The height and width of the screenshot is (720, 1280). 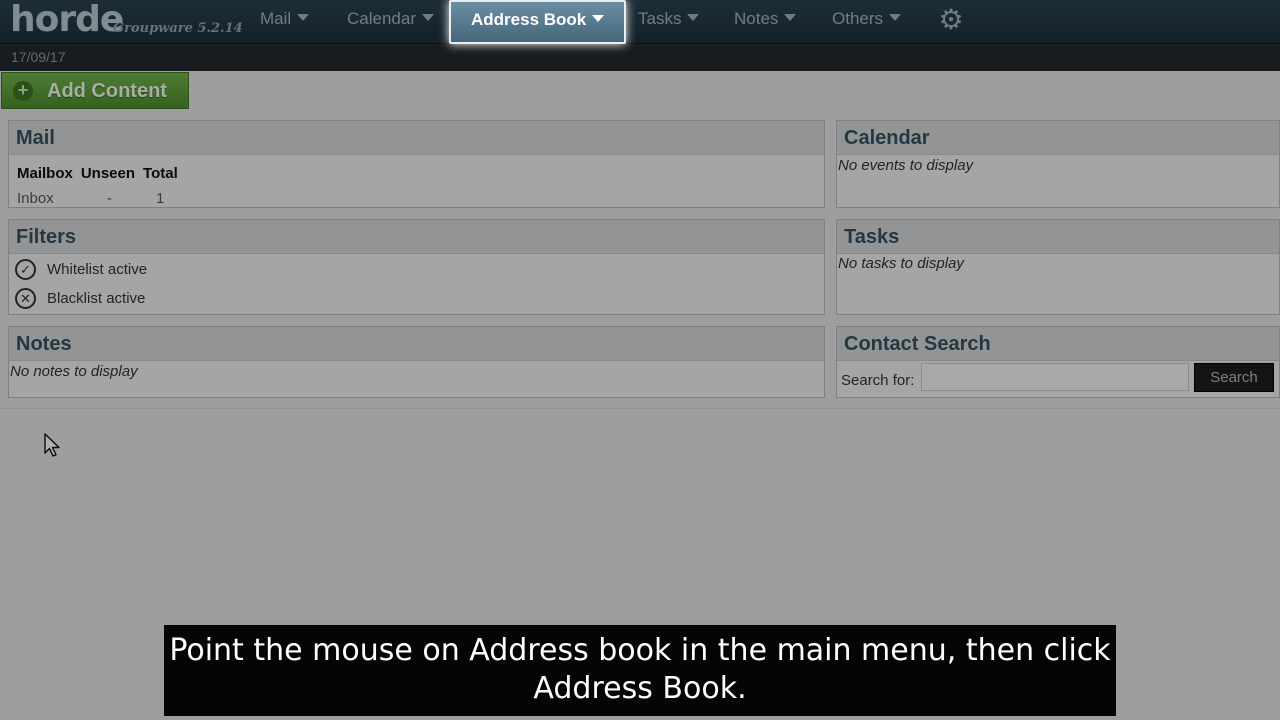 I want to click on filters-portlet-title: Filters, so click(x=416, y=237).